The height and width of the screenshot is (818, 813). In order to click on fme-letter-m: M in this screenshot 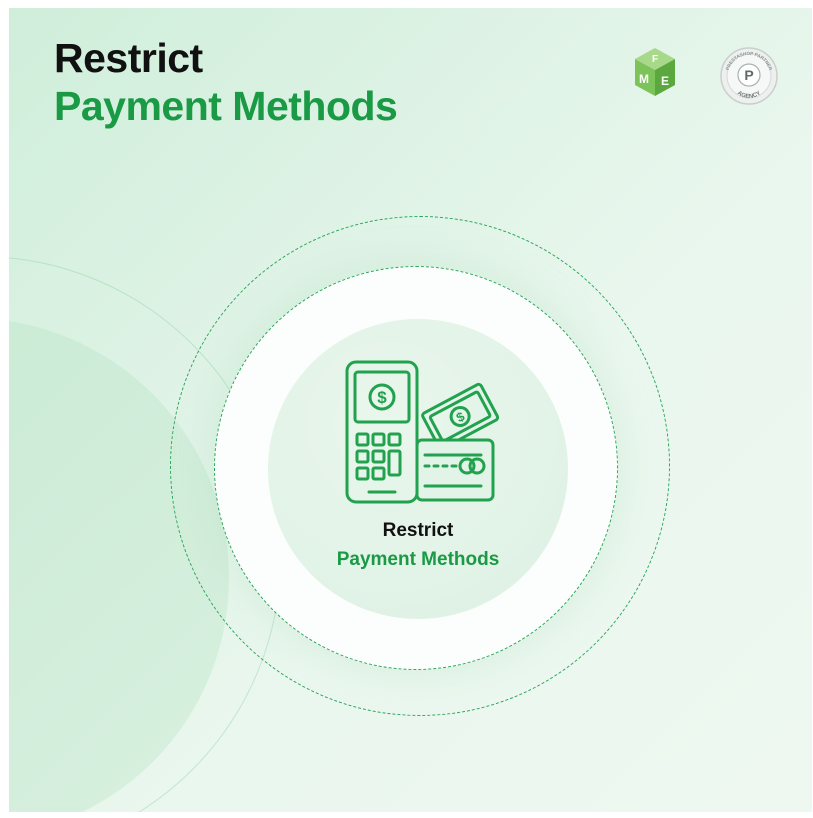, I will do `click(644, 79)`.